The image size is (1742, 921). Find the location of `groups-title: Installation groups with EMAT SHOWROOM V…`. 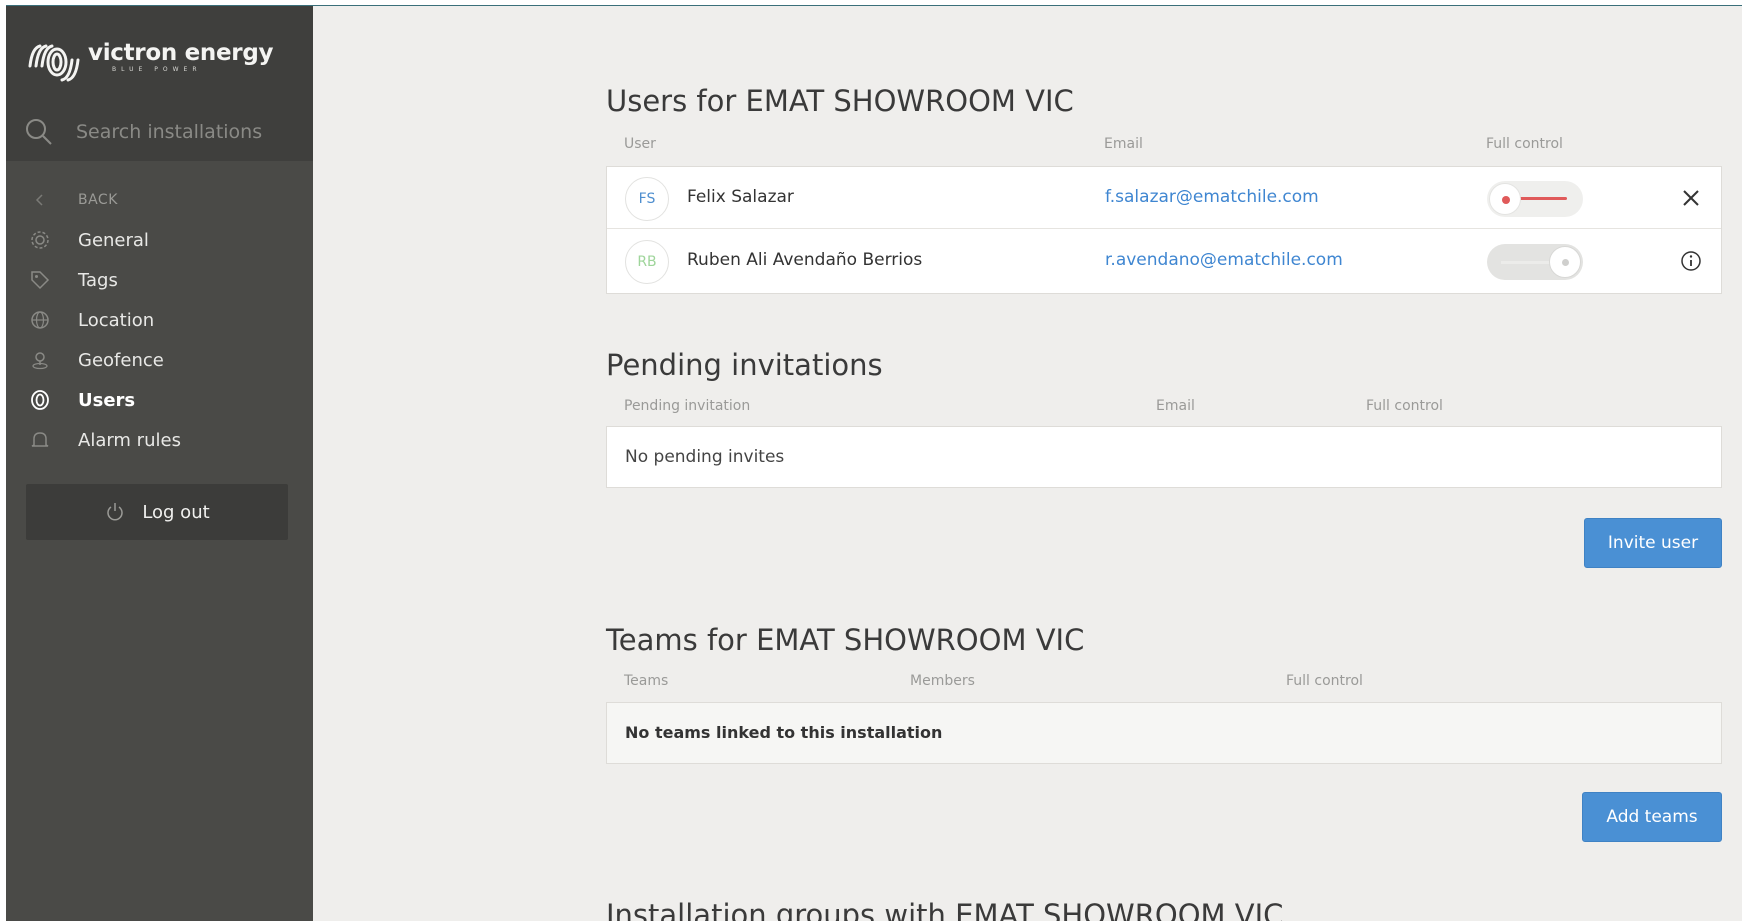

groups-title: Installation groups with EMAT SHOWROOM V… is located at coordinates (945, 909).